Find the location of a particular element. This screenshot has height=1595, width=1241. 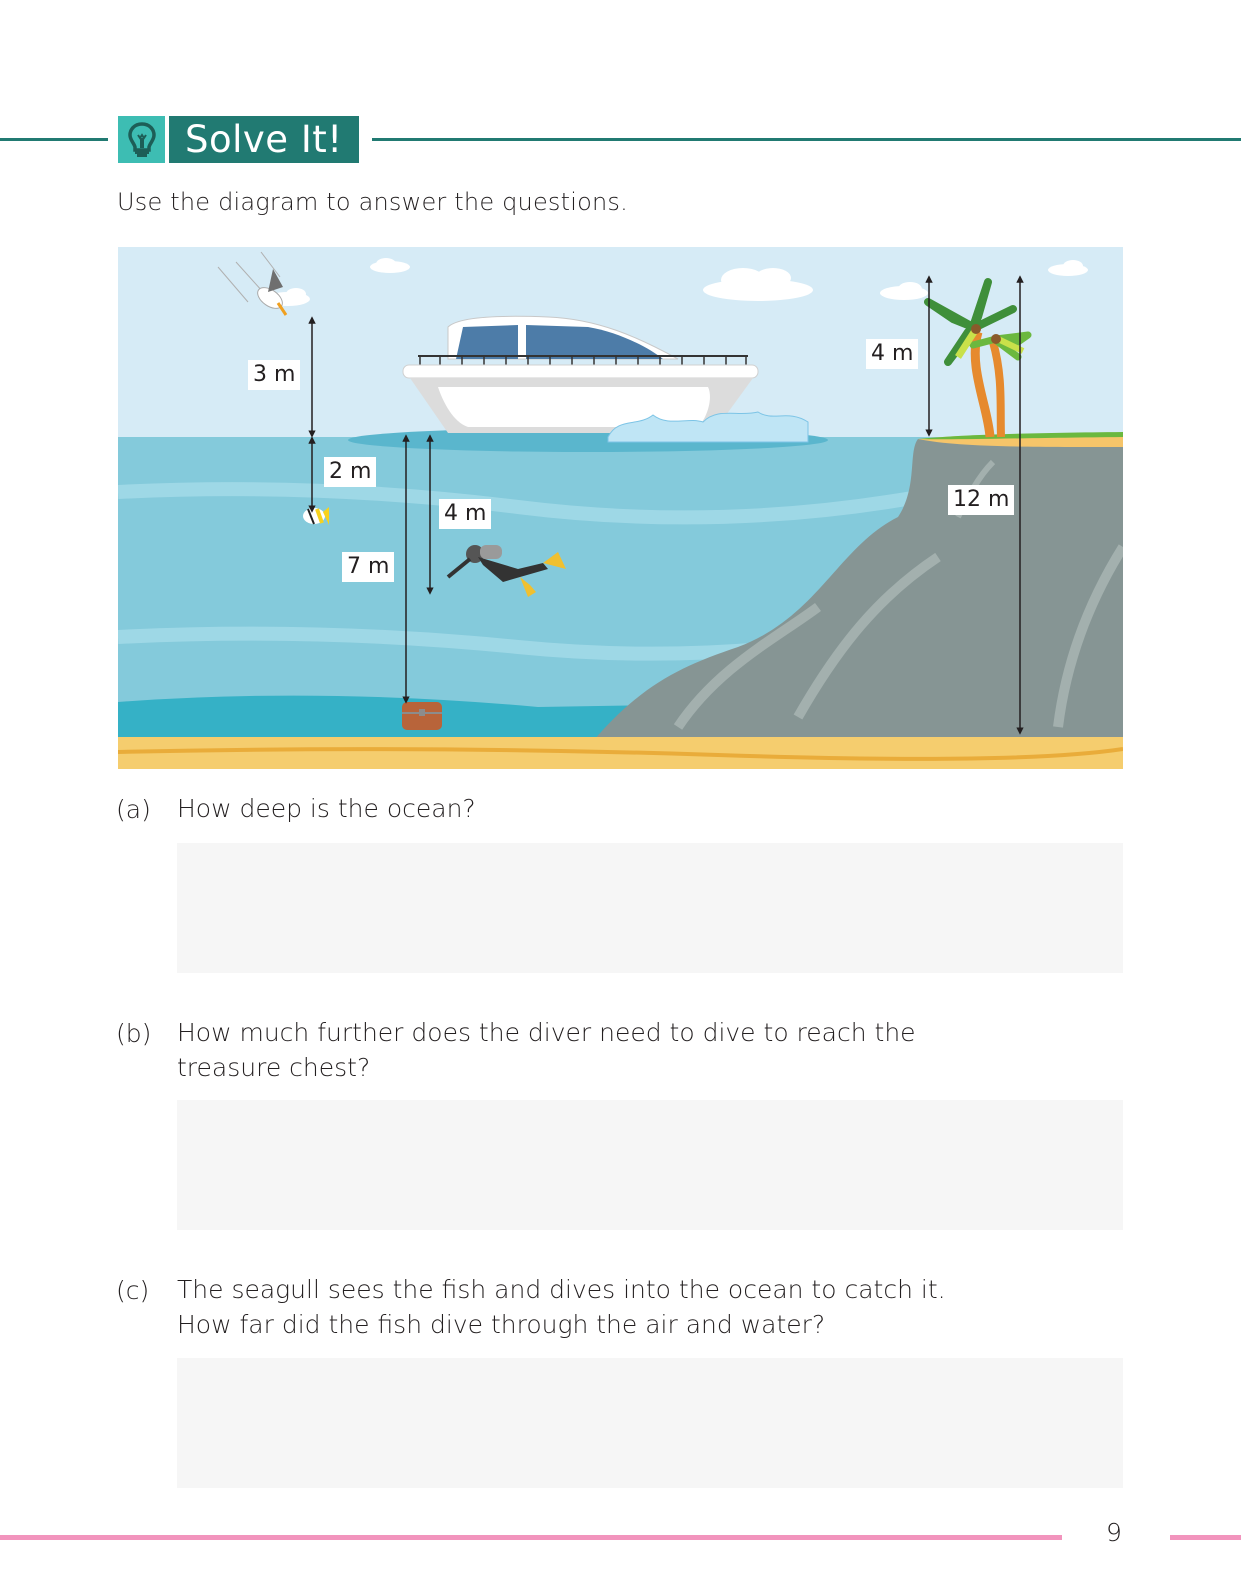

instructions: Use the diagram to answer the questions. is located at coordinates (372, 202).